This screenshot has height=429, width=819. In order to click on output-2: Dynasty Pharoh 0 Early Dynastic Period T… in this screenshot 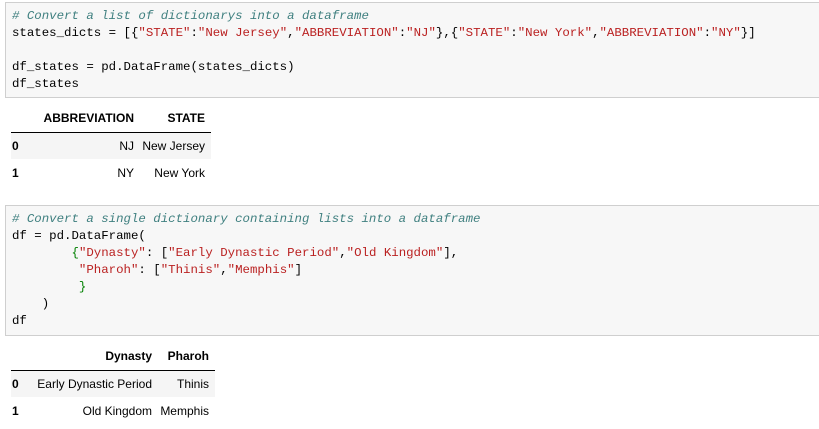, I will do `click(113, 383)`.